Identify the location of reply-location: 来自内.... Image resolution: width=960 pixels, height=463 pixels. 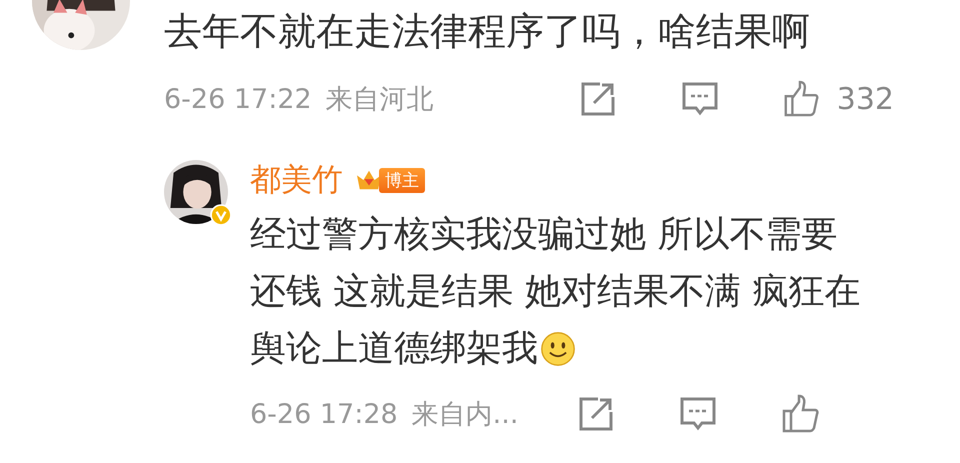
(465, 415).